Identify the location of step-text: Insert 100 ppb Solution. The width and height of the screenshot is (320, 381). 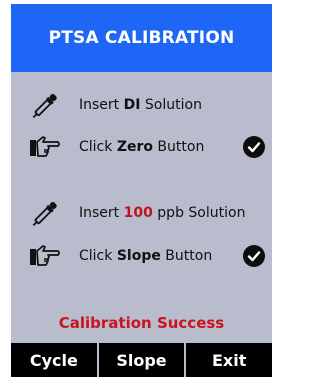
(162, 213).